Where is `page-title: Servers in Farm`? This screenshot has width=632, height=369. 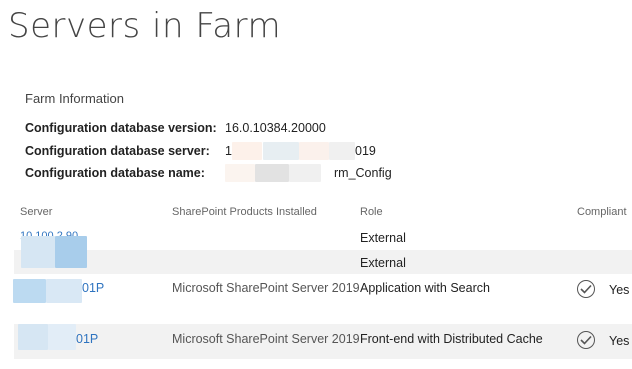 page-title: Servers in Farm is located at coordinates (145, 26).